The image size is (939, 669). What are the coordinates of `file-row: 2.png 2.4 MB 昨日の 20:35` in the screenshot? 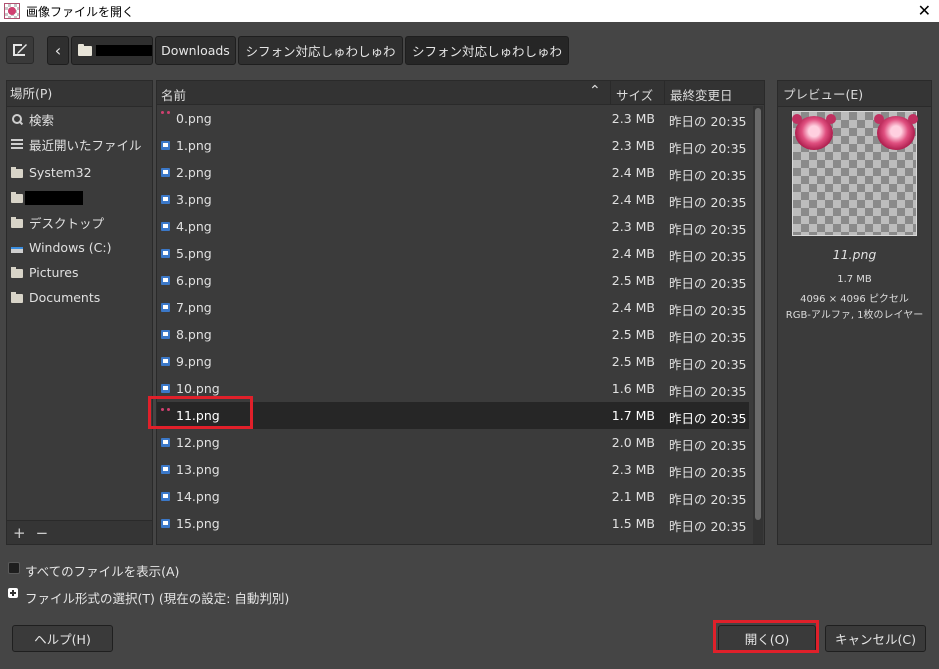 It's located at (453, 172).